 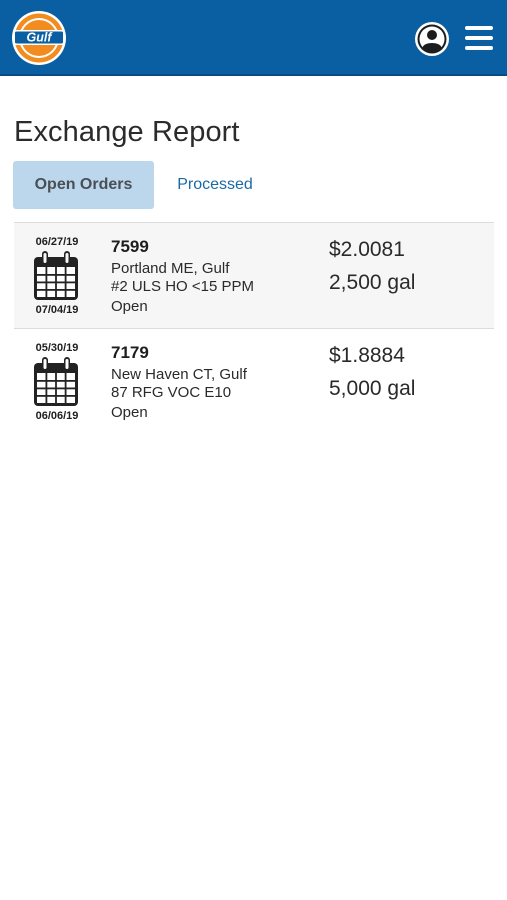 What do you see at coordinates (367, 249) in the screenshot?
I see `order-price: $2.0081` at bounding box center [367, 249].